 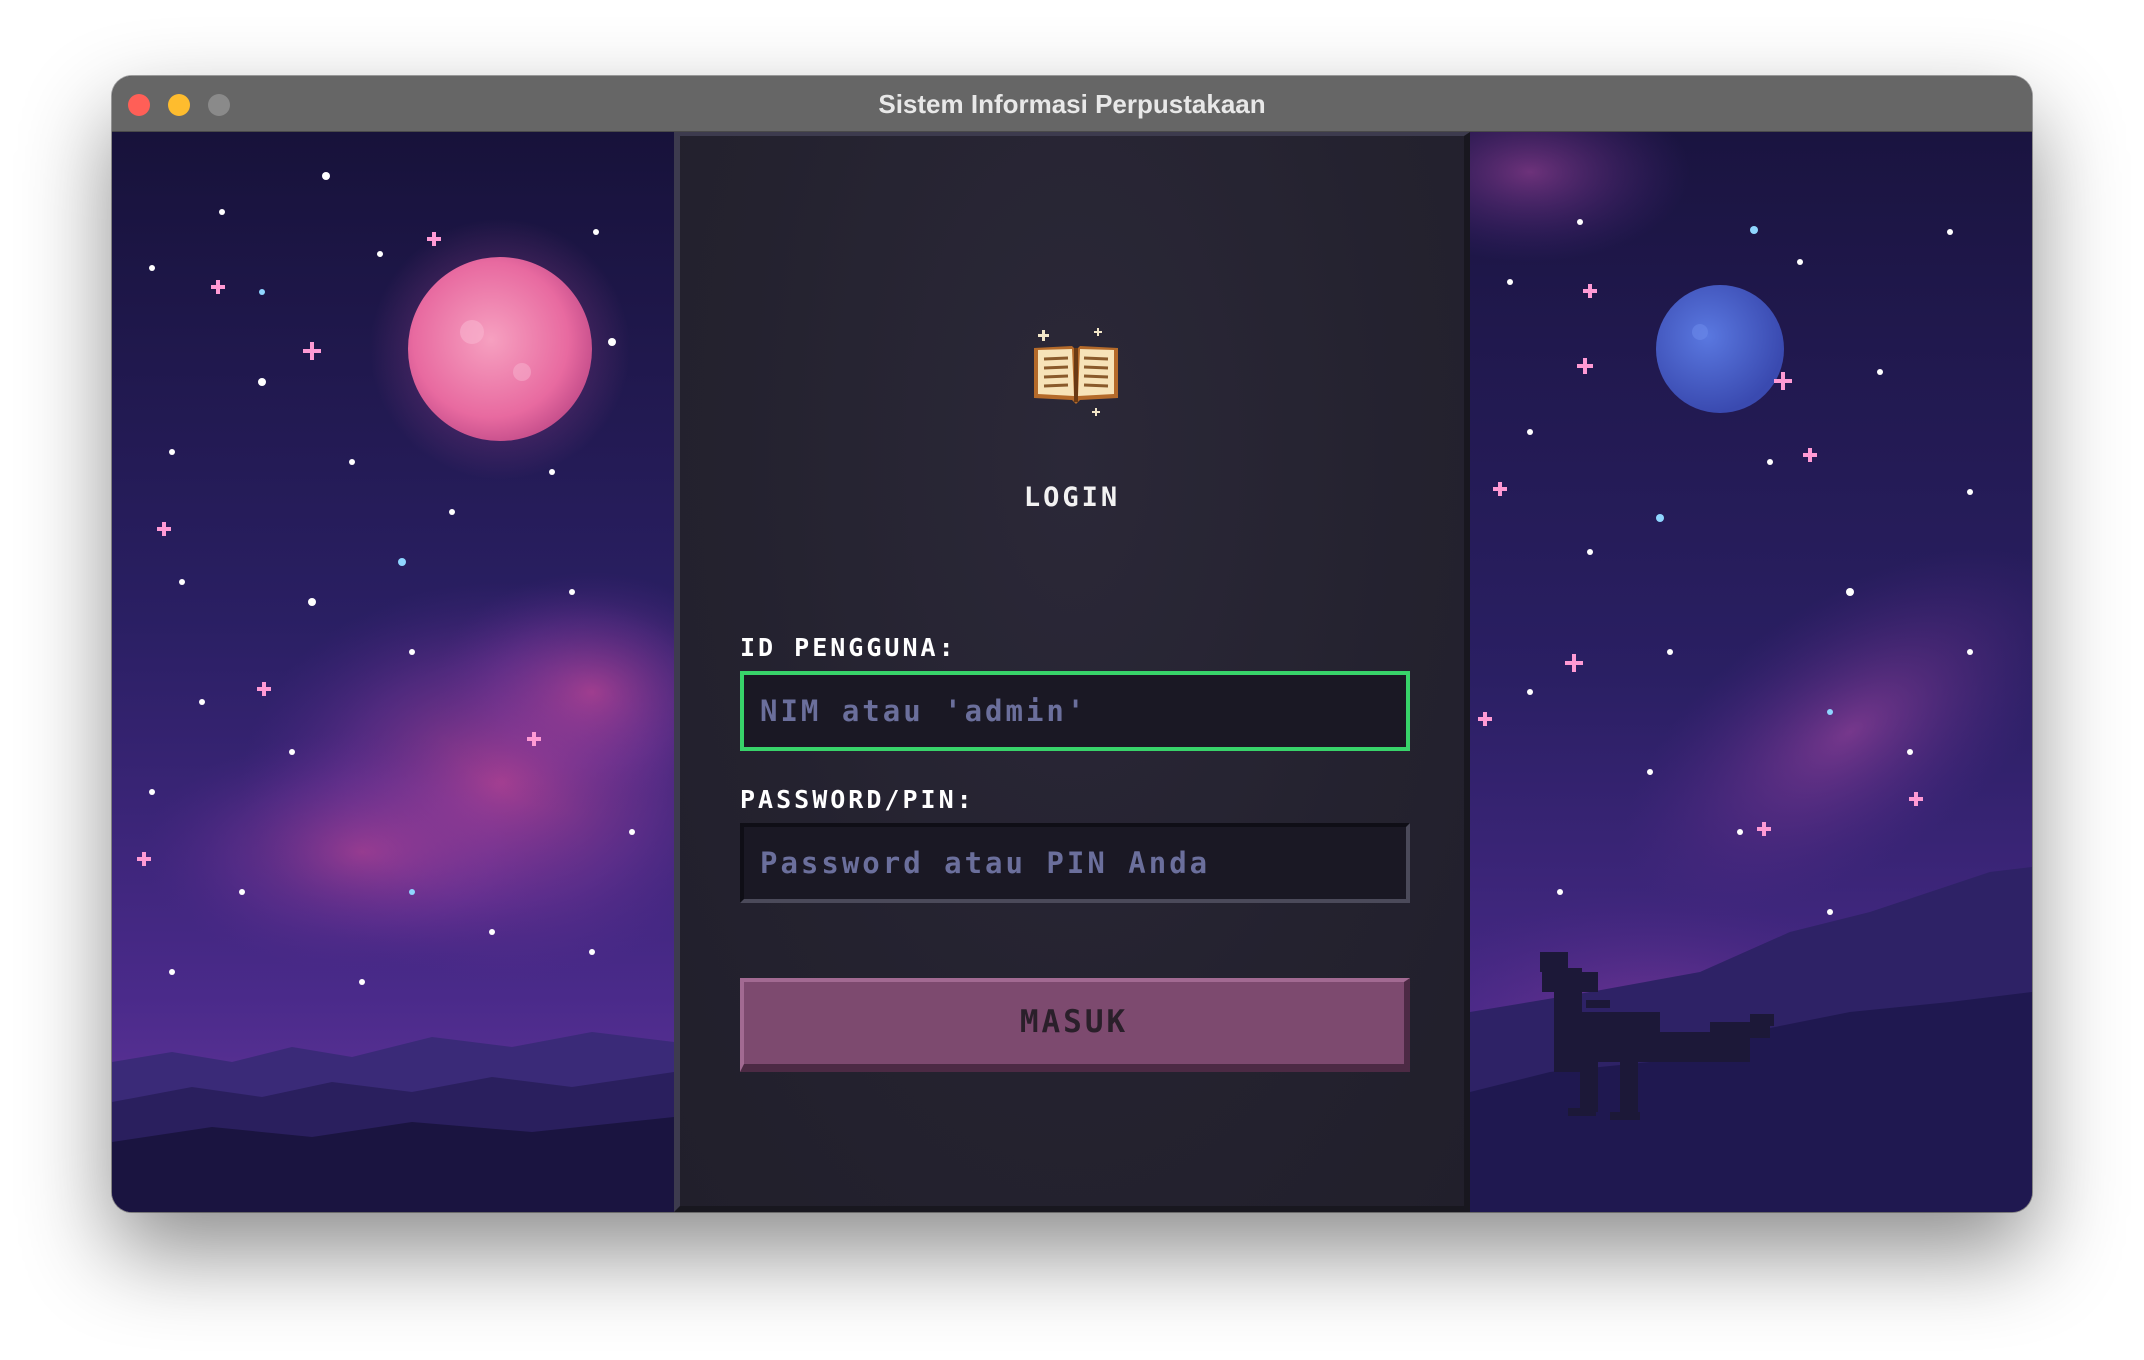 I want to click on open-book-icon, so click(x=1076, y=372).